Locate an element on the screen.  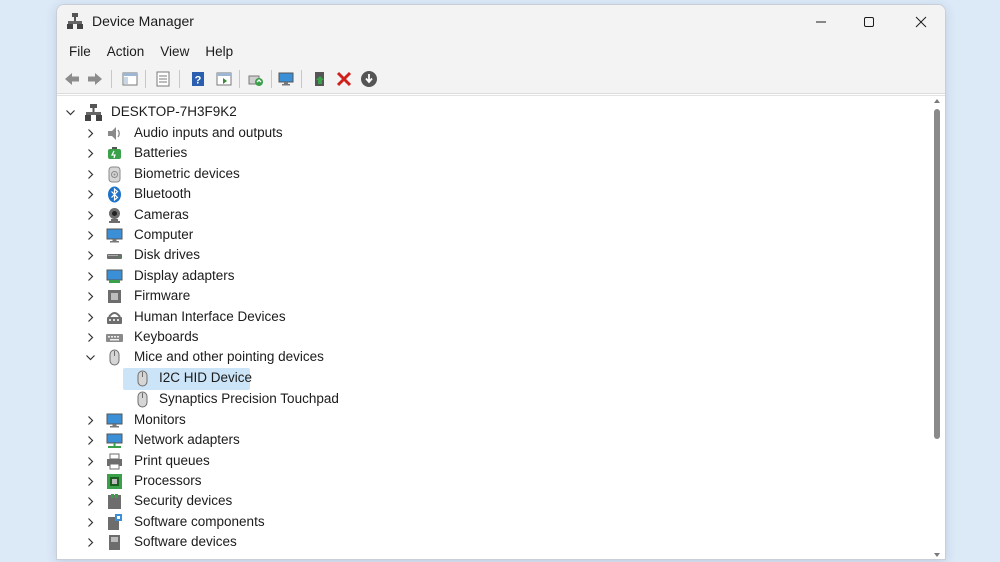
scan-hardware-button is located at coordinates (256, 79).